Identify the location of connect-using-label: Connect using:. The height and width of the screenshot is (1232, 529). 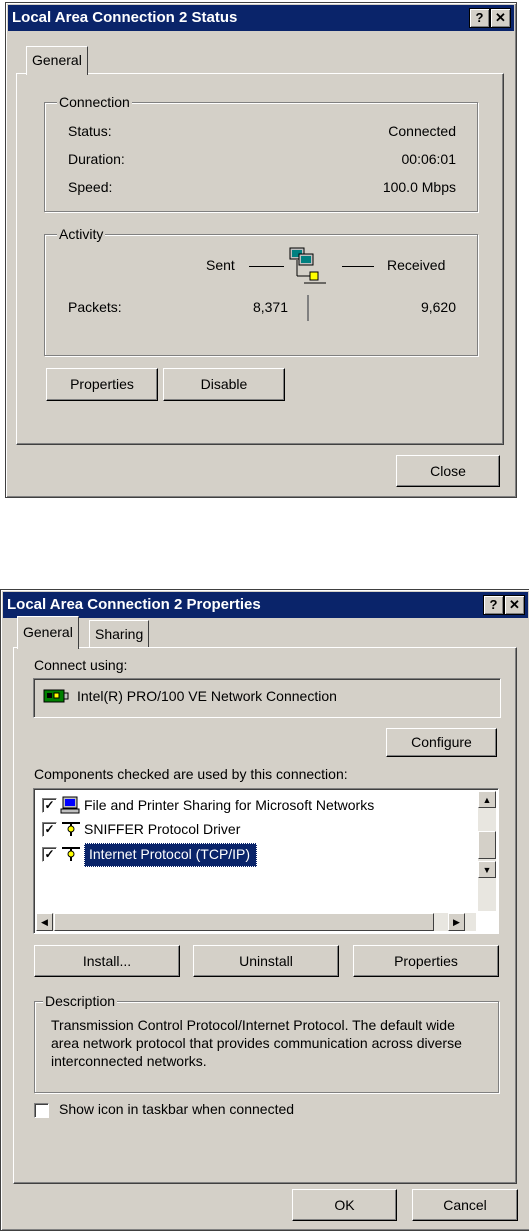
(81, 665).